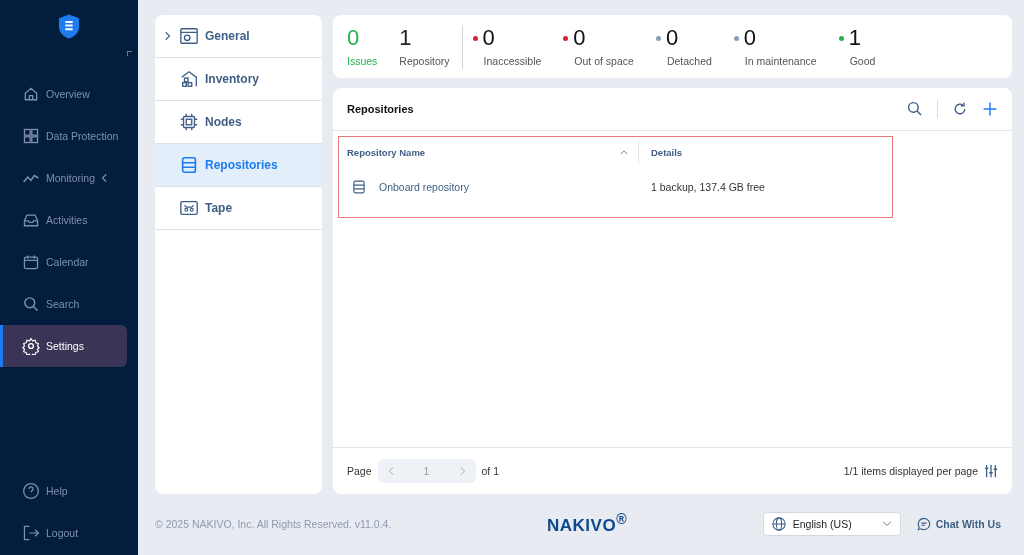 This screenshot has width=1024, height=555. I want to click on language-dropdown: English (US), so click(831, 523).